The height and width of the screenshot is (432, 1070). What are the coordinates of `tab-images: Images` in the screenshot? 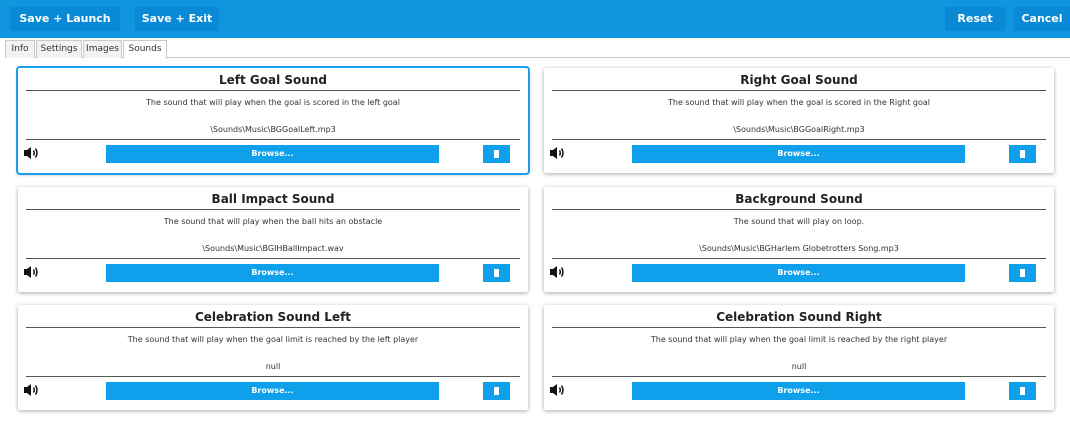 It's located at (102, 49).